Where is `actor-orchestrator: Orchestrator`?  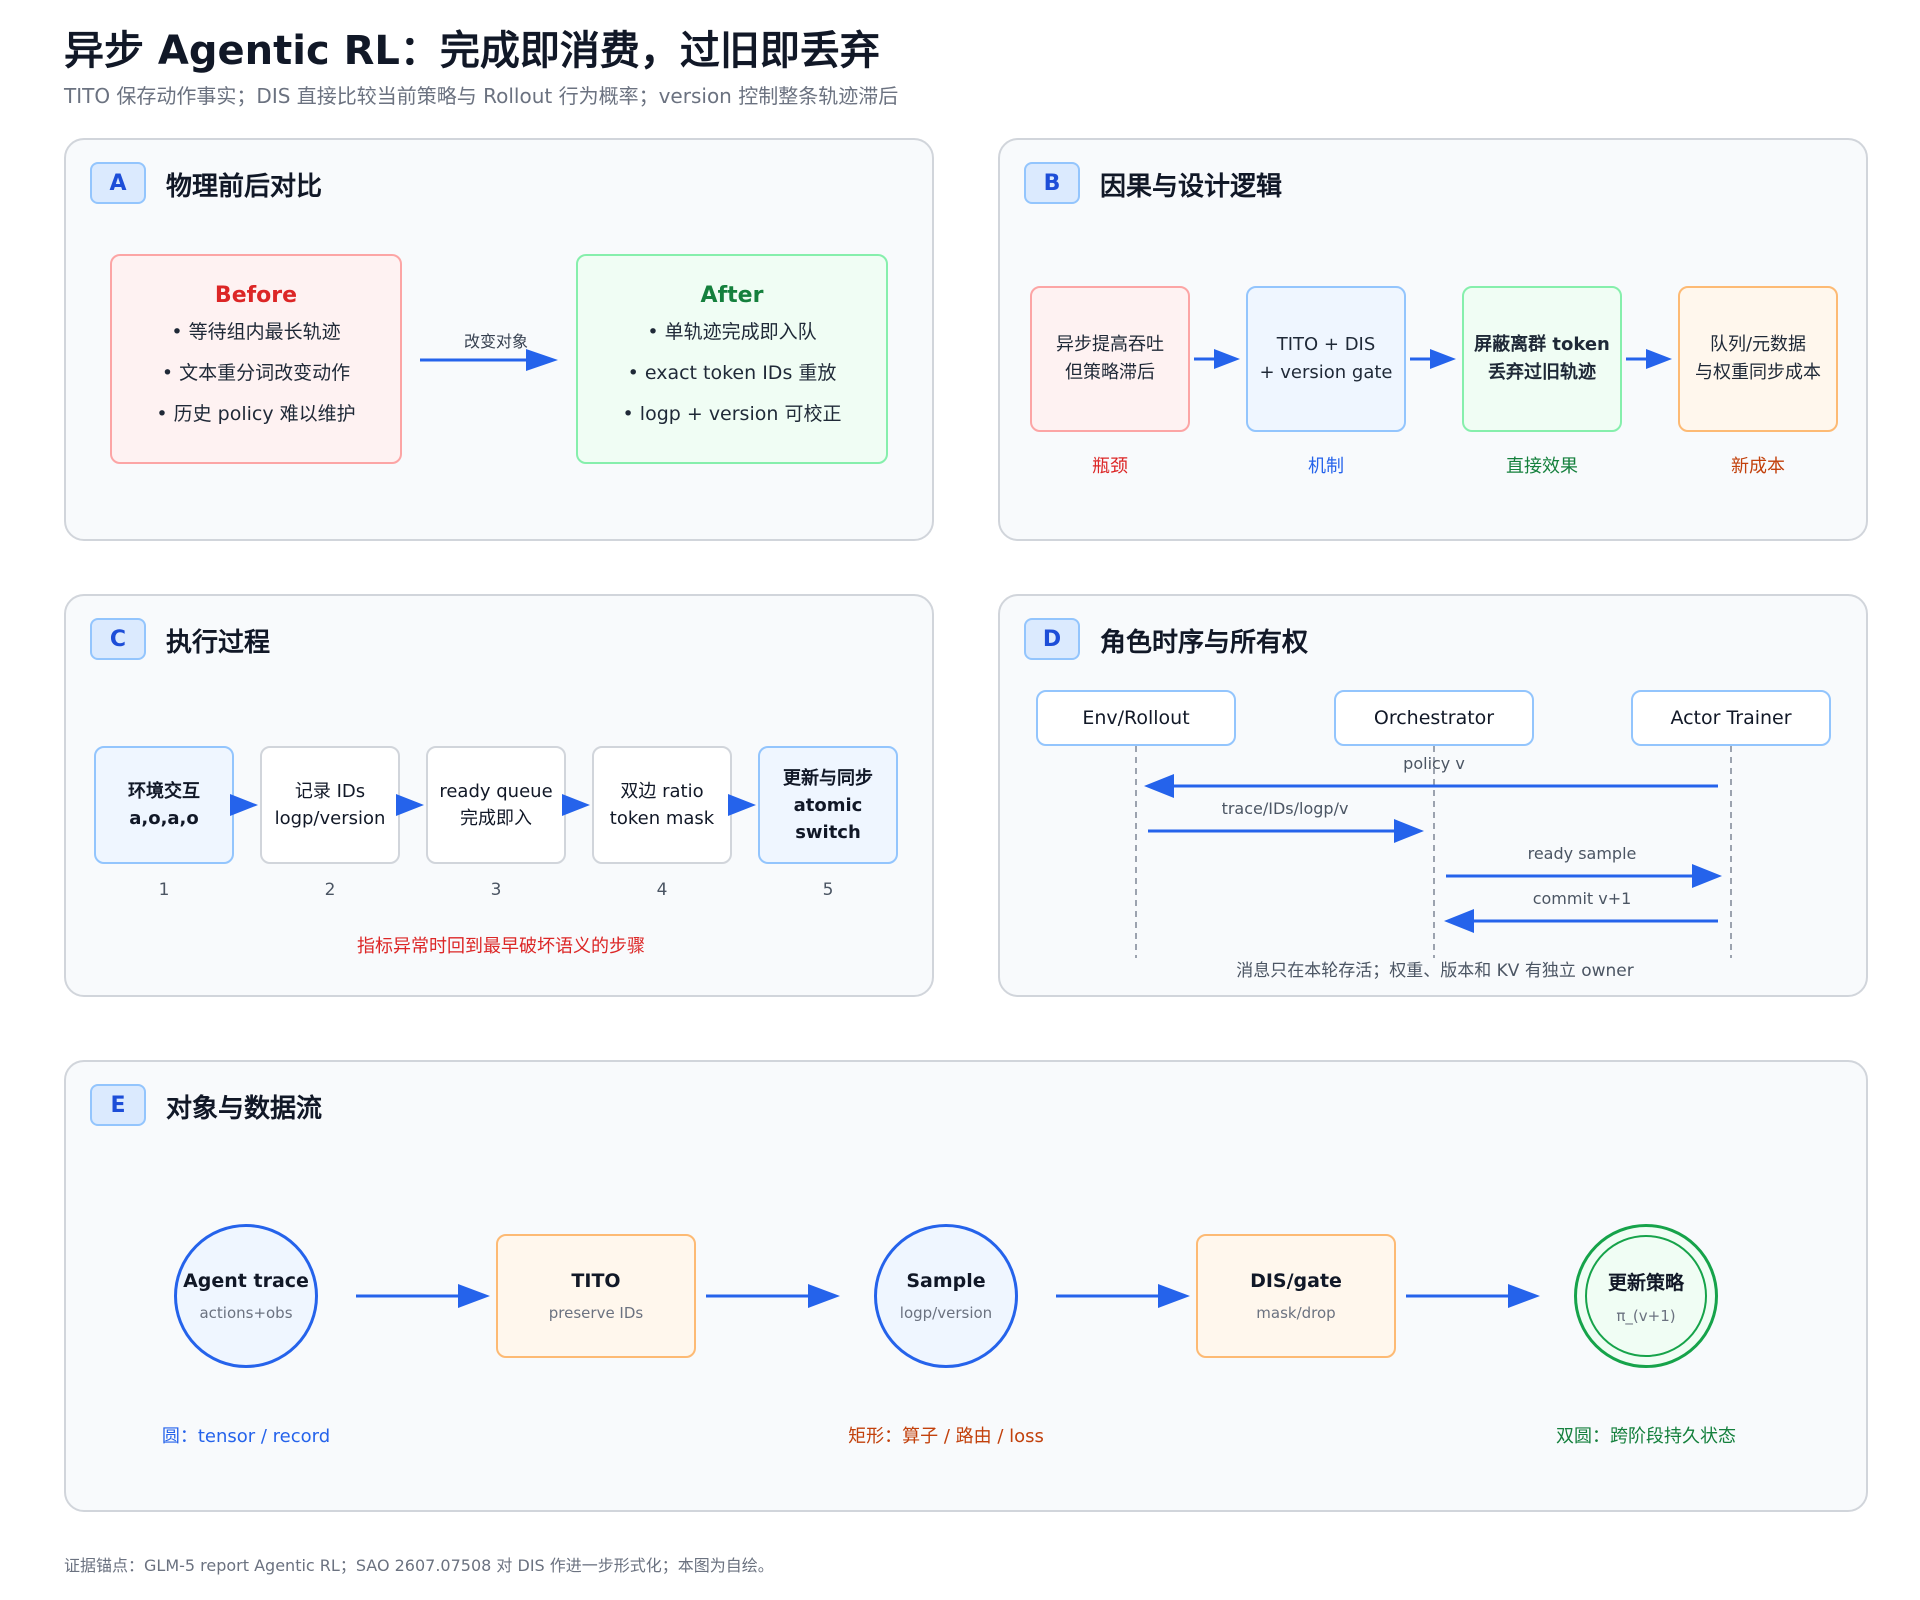
actor-orchestrator: Orchestrator is located at coordinates (1434, 718).